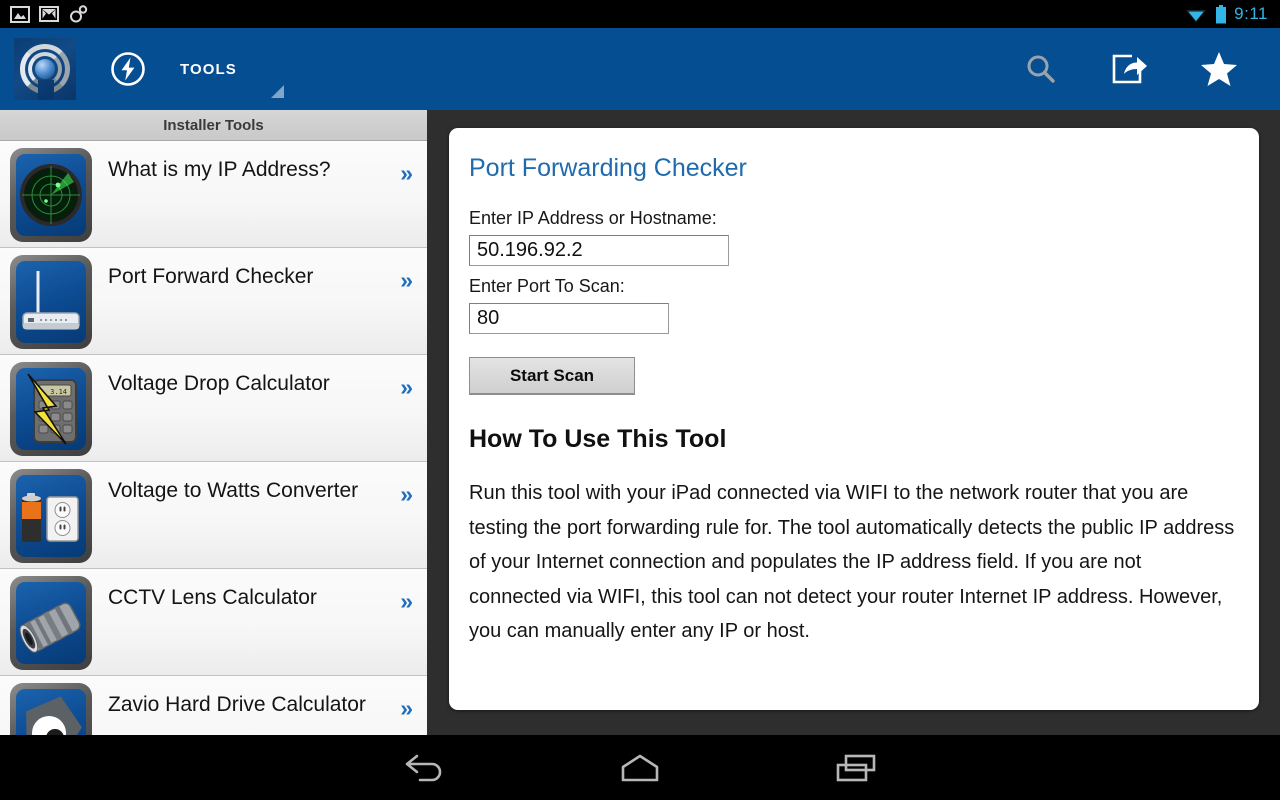 The width and height of the screenshot is (1280, 800). Describe the element at coordinates (208, 69) in the screenshot. I see `action-bar-title: TOOLS` at that location.